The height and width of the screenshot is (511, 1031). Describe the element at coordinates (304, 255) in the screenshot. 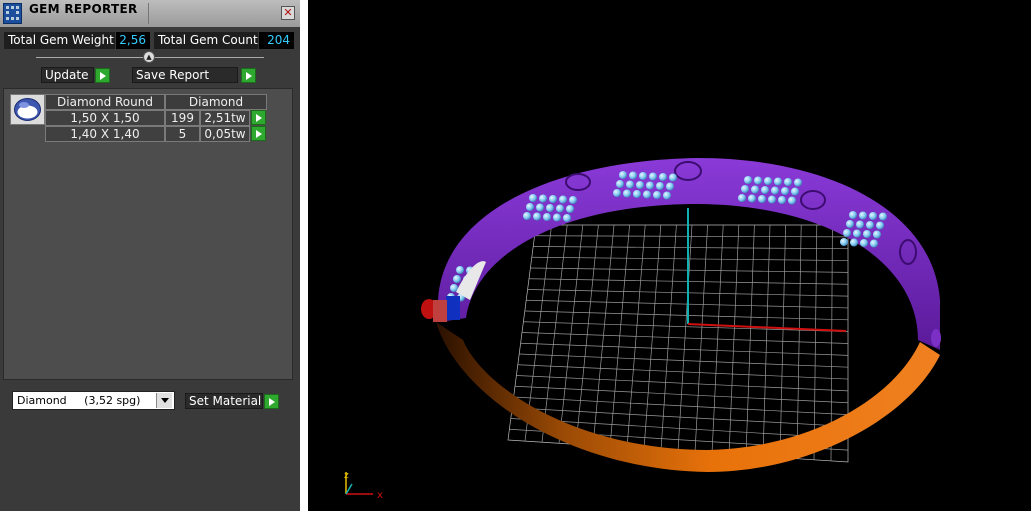

I see `panel-divider` at that location.